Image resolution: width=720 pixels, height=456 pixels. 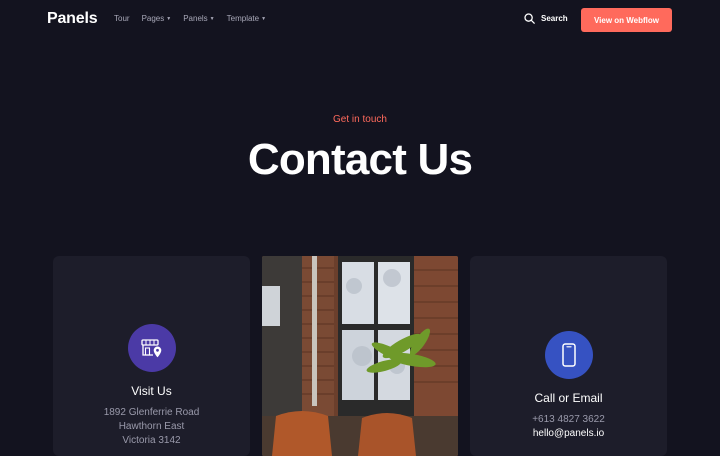 I want to click on phone-number: +613 4827 3622, so click(x=568, y=420).